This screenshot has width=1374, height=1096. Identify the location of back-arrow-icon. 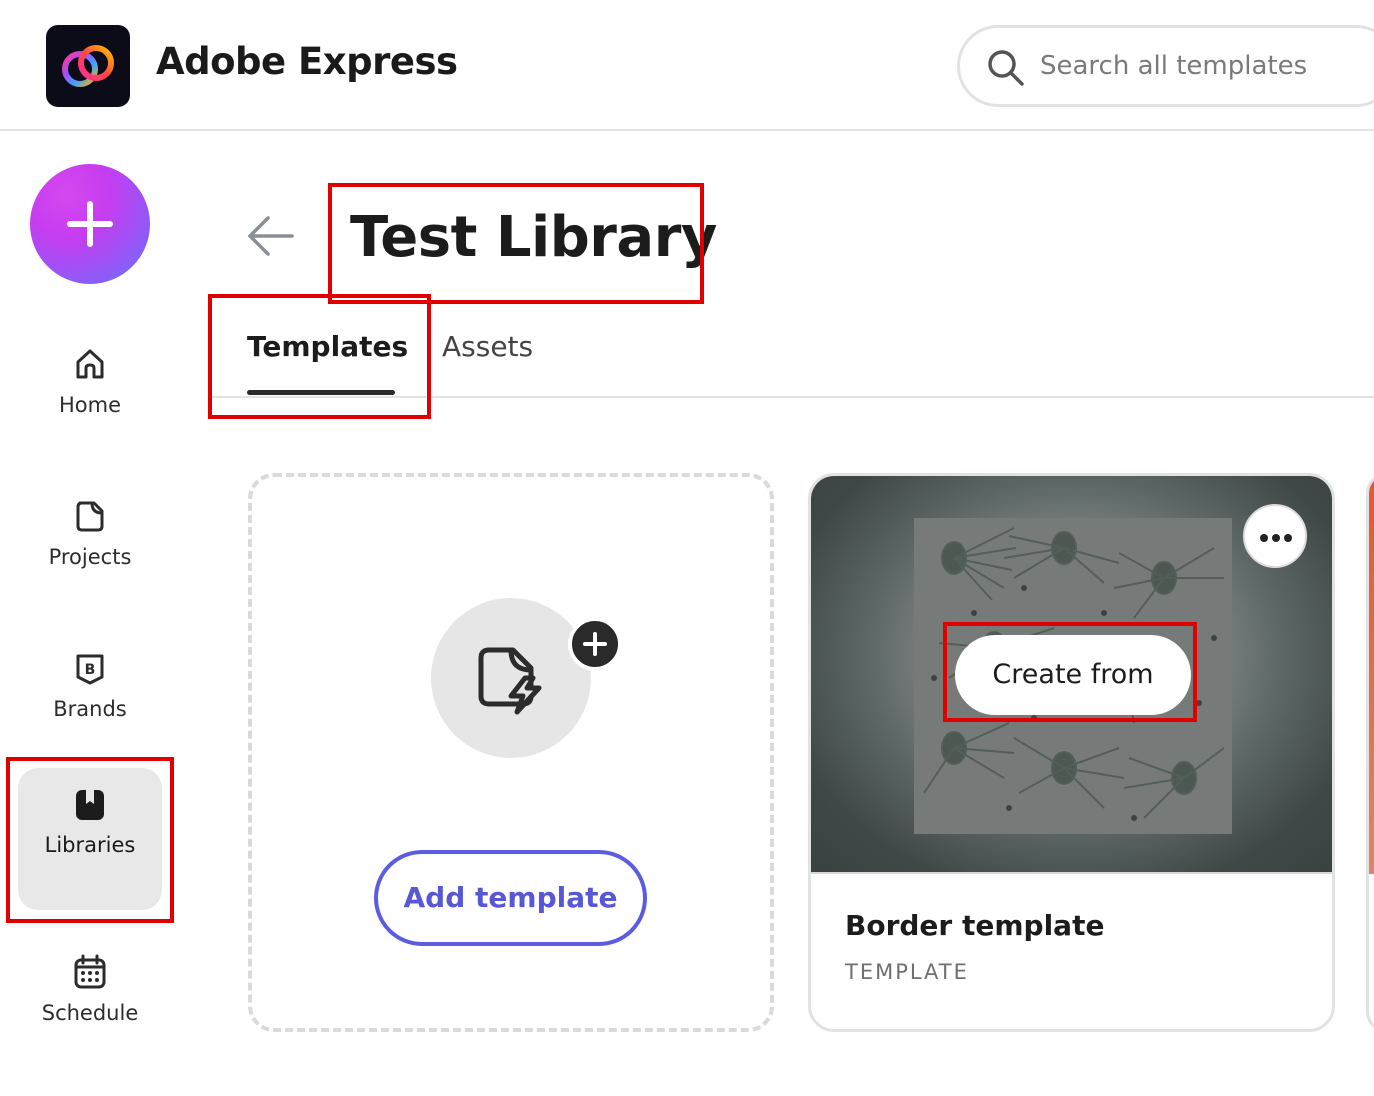
(270, 236).